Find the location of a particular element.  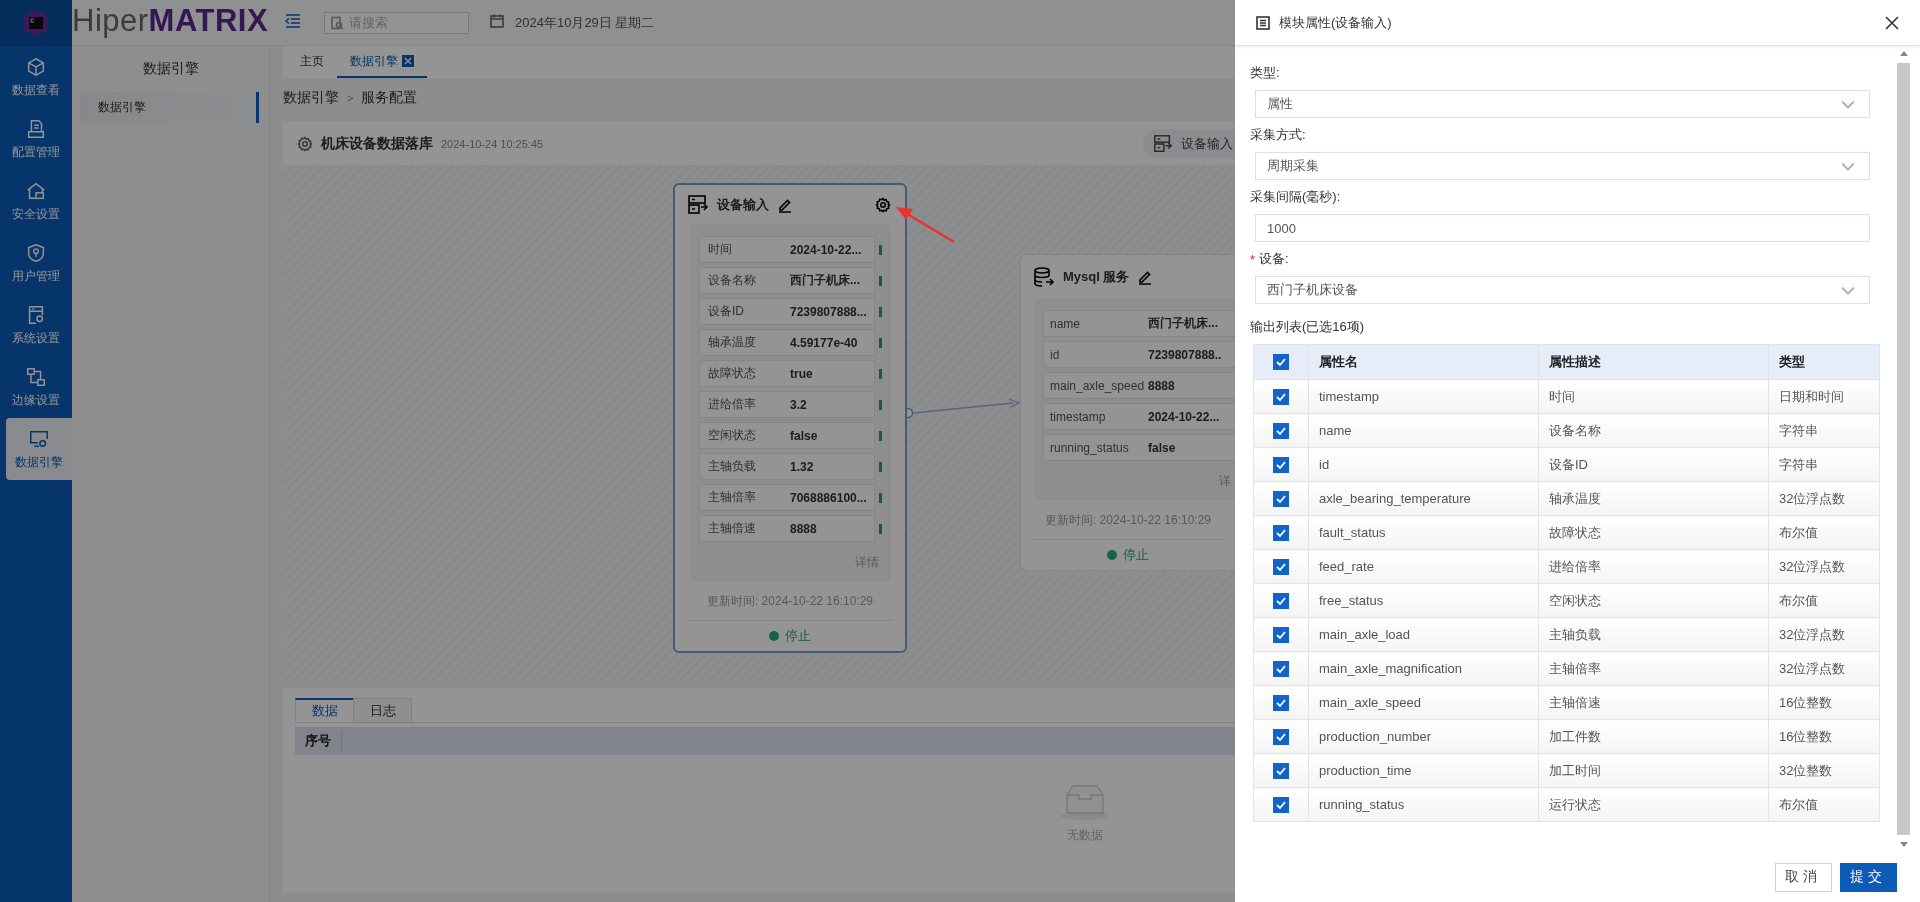

table-cell: 进给倍率 is located at coordinates (1653, 566).